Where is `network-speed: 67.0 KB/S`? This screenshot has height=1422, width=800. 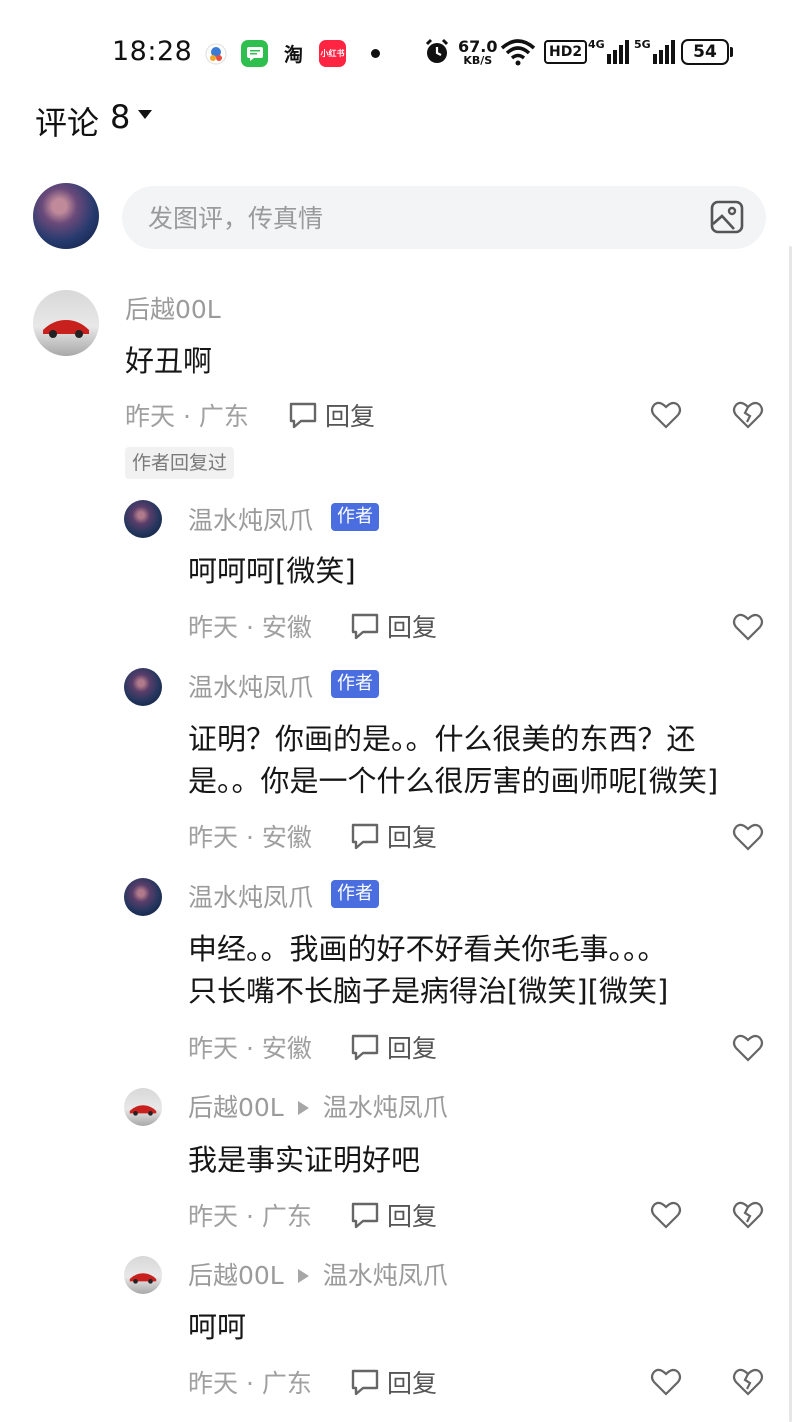
network-speed: 67.0 KB/S is located at coordinates (477, 52).